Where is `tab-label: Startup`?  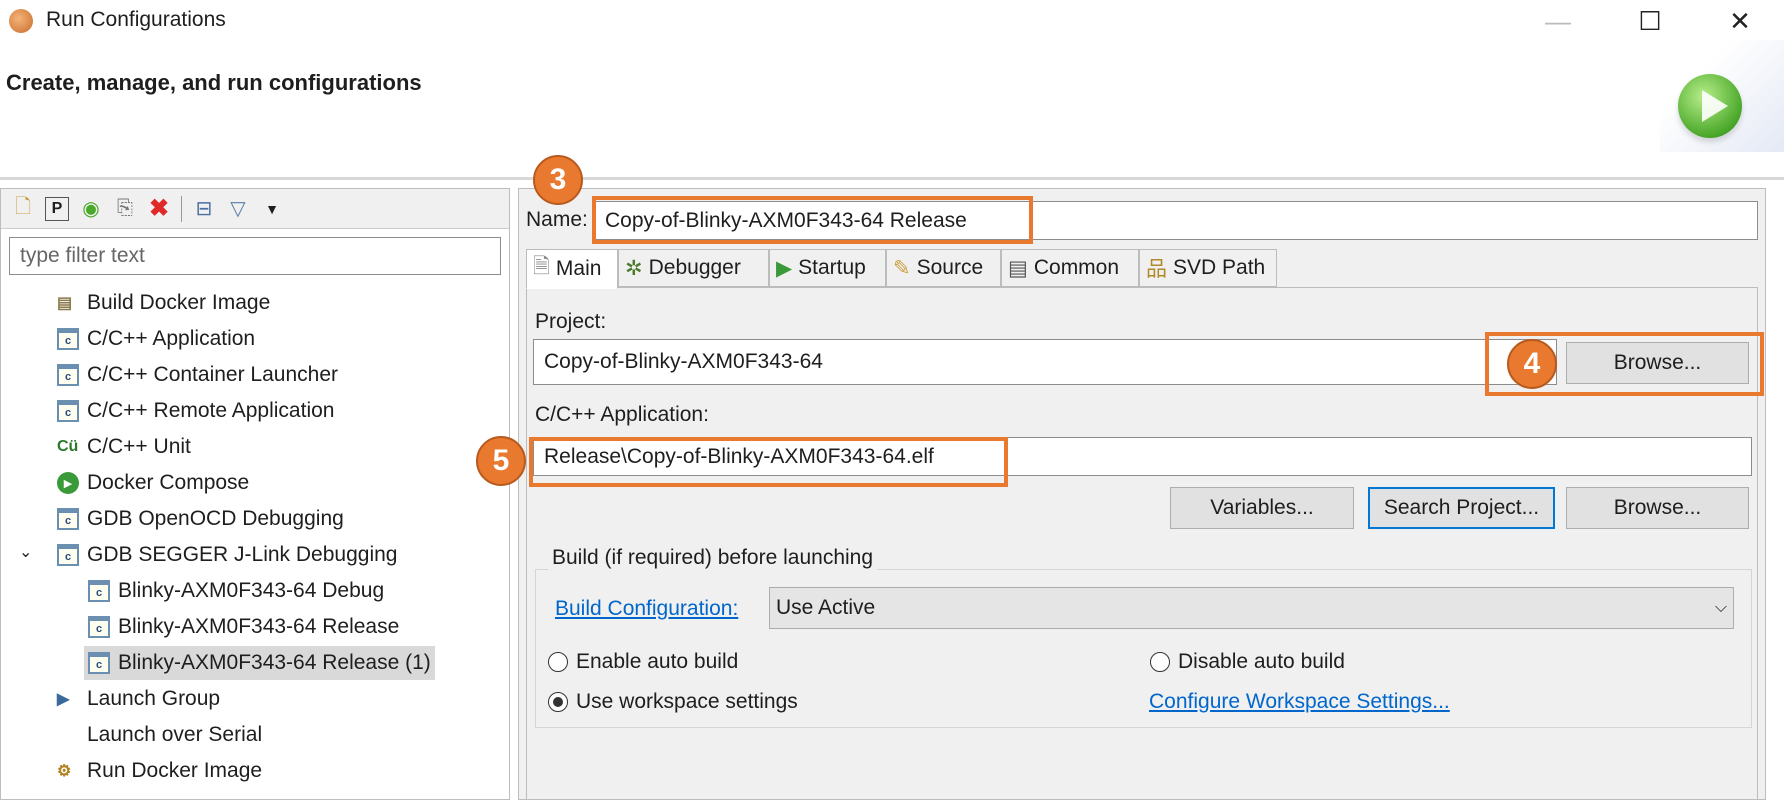 tab-label: Startup is located at coordinates (832, 267).